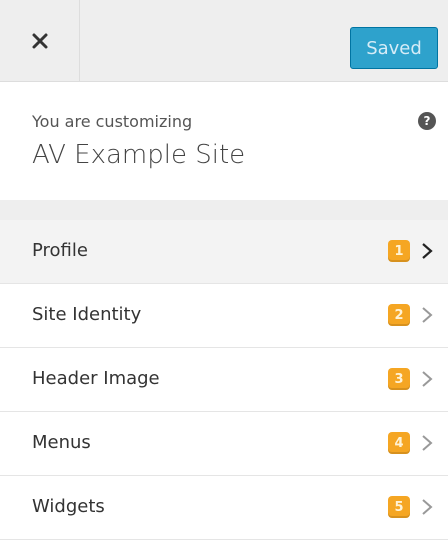 The height and width of the screenshot is (540, 448). Describe the element at coordinates (224, 508) in the screenshot. I see `section-widgets: Widgets 5` at that location.